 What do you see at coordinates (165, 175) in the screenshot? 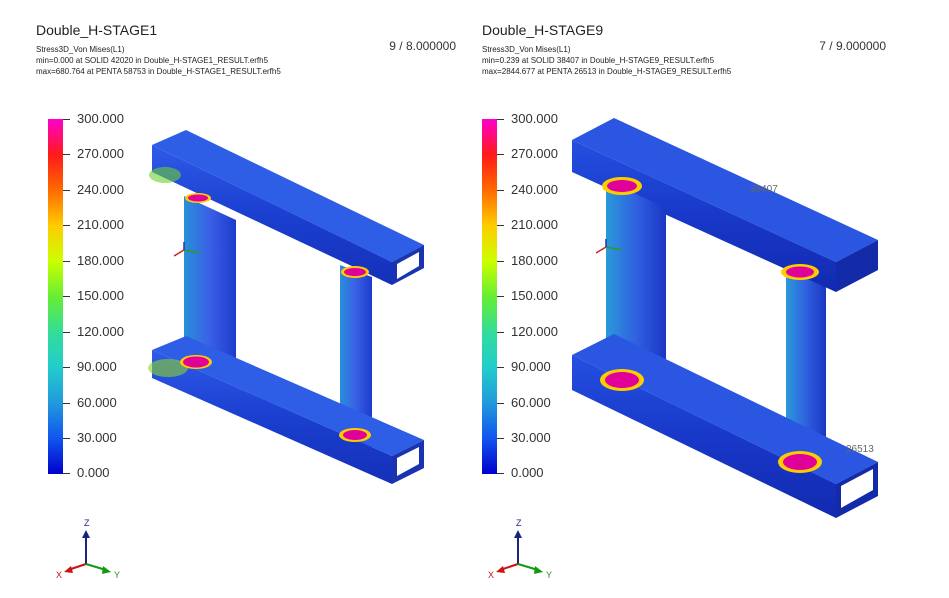
I see `stress-zone` at bounding box center [165, 175].